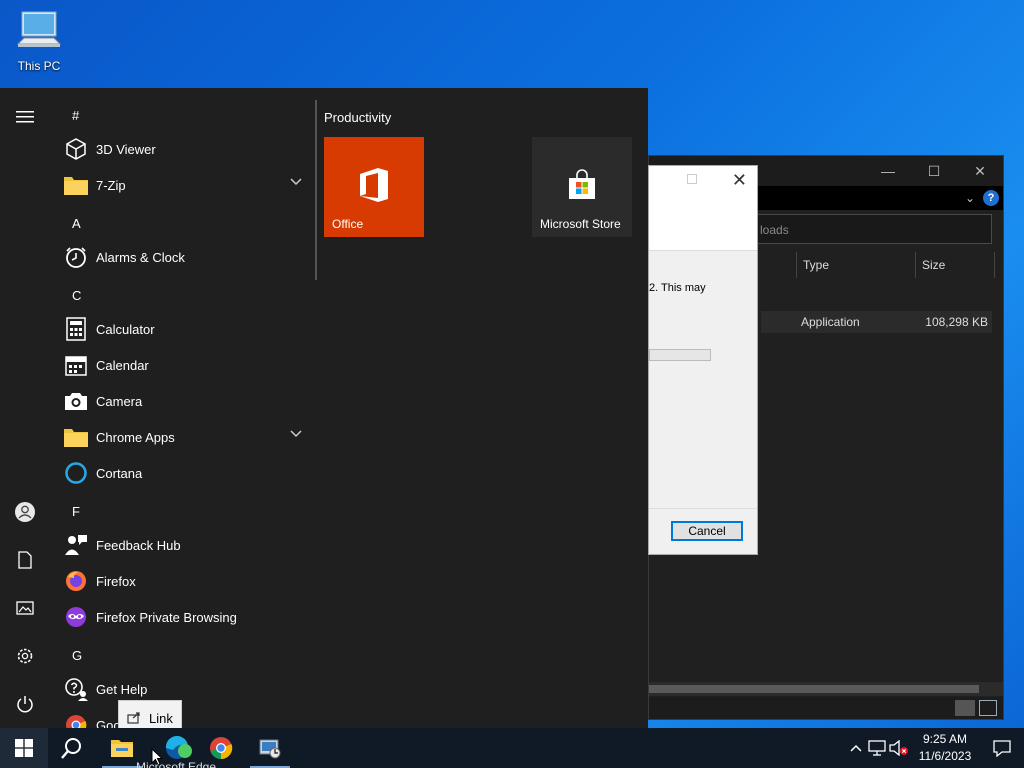  I want to click on app-calendar: Calendar, so click(183, 365).